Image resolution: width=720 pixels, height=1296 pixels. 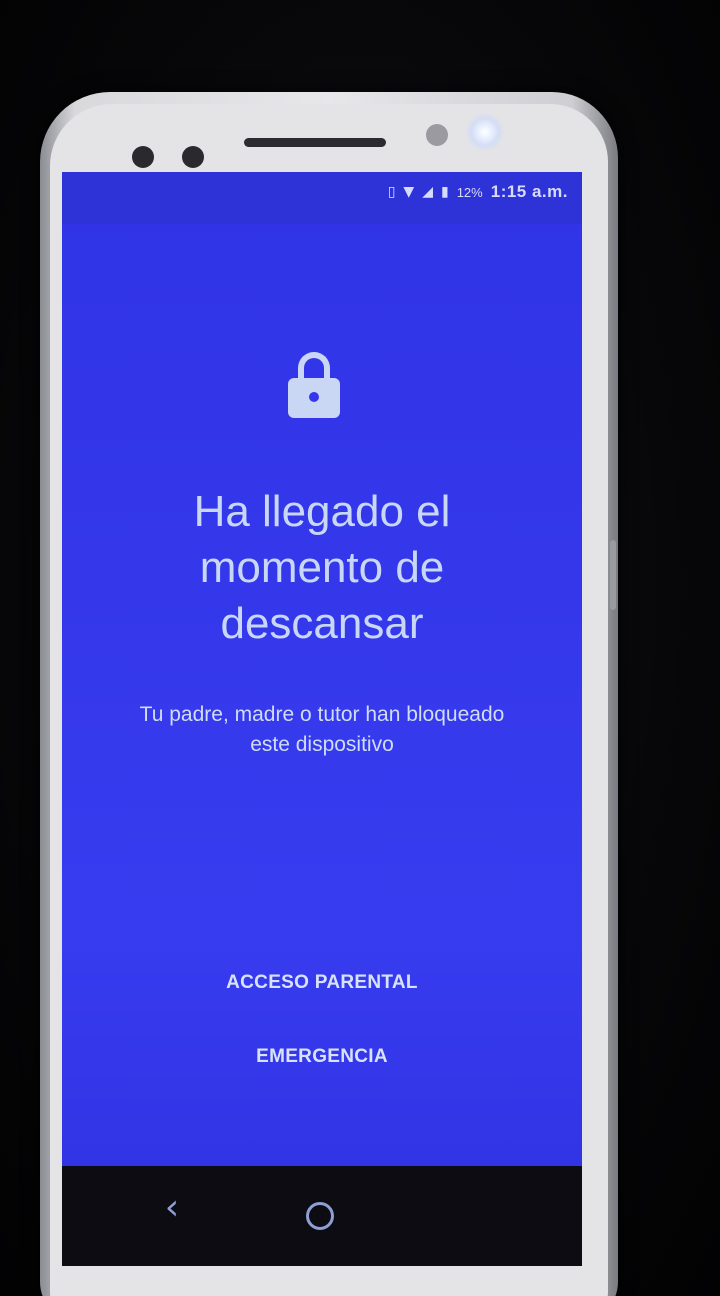 I want to click on parental-access-button: ACCESO PARENTAL, so click(x=322, y=983).